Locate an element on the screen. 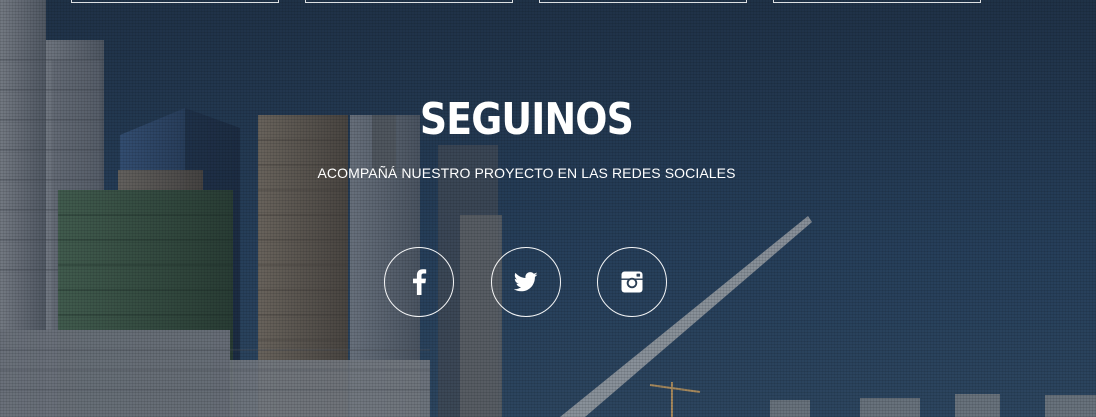 This screenshot has height=417, width=1096. facebook-button is located at coordinates (419, 282).